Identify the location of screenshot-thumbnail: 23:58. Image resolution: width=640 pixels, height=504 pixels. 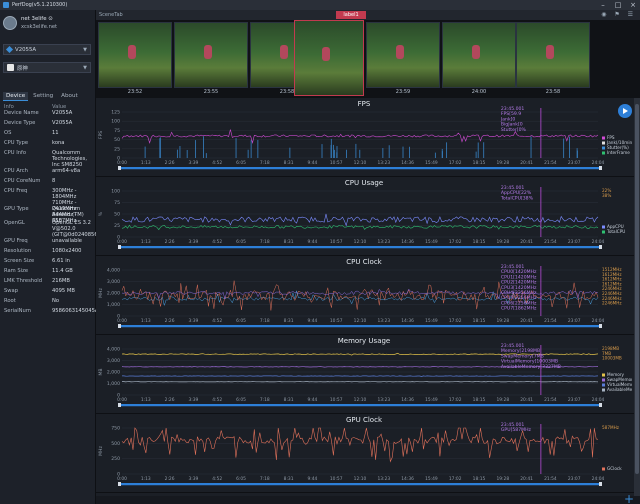
(553, 58).